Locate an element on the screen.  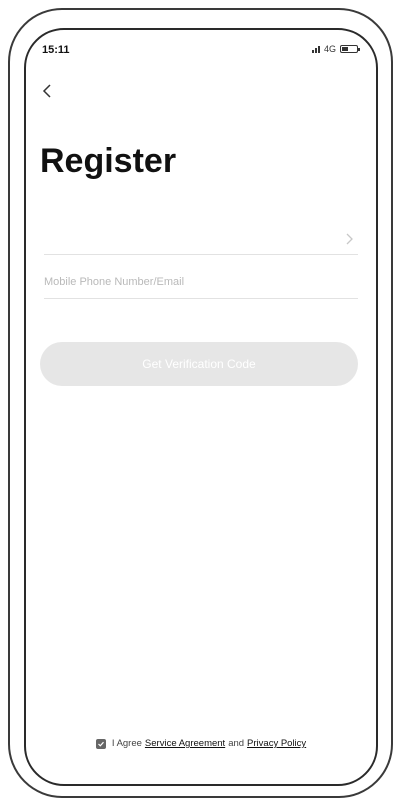
get-verification-code-button: Get Verification Code is located at coordinates (199, 364).